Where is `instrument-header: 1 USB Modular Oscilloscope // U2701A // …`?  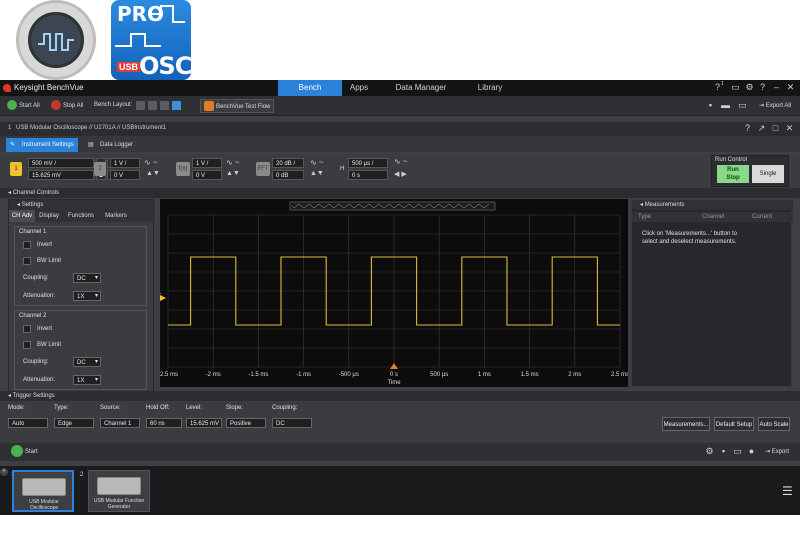 instrument-header: 1 USB Modular Oscilloscope // U2701A // … is located at coordinates (400, 129).